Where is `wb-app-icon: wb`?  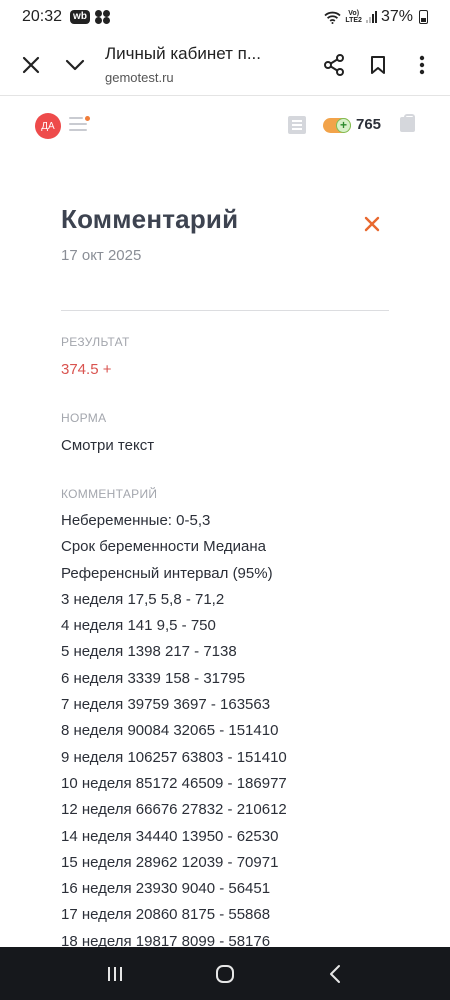 wb-app-icon: wb is located at coordinates (80, 17).